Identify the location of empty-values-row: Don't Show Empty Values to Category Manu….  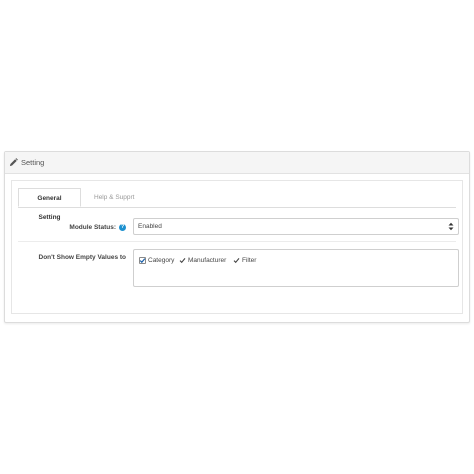
(238, 276).